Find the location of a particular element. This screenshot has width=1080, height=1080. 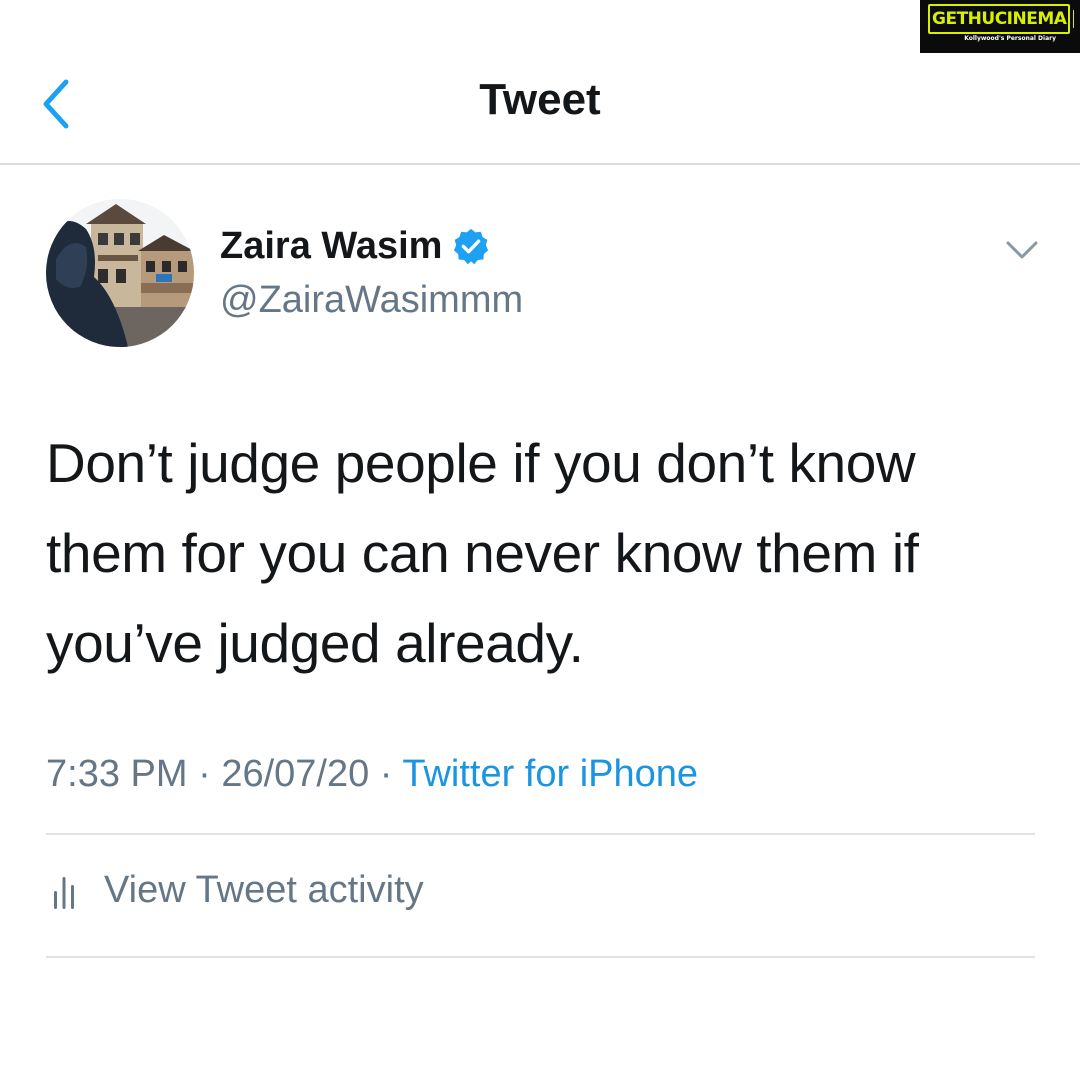

avatar is located at coordinates (120, 273).